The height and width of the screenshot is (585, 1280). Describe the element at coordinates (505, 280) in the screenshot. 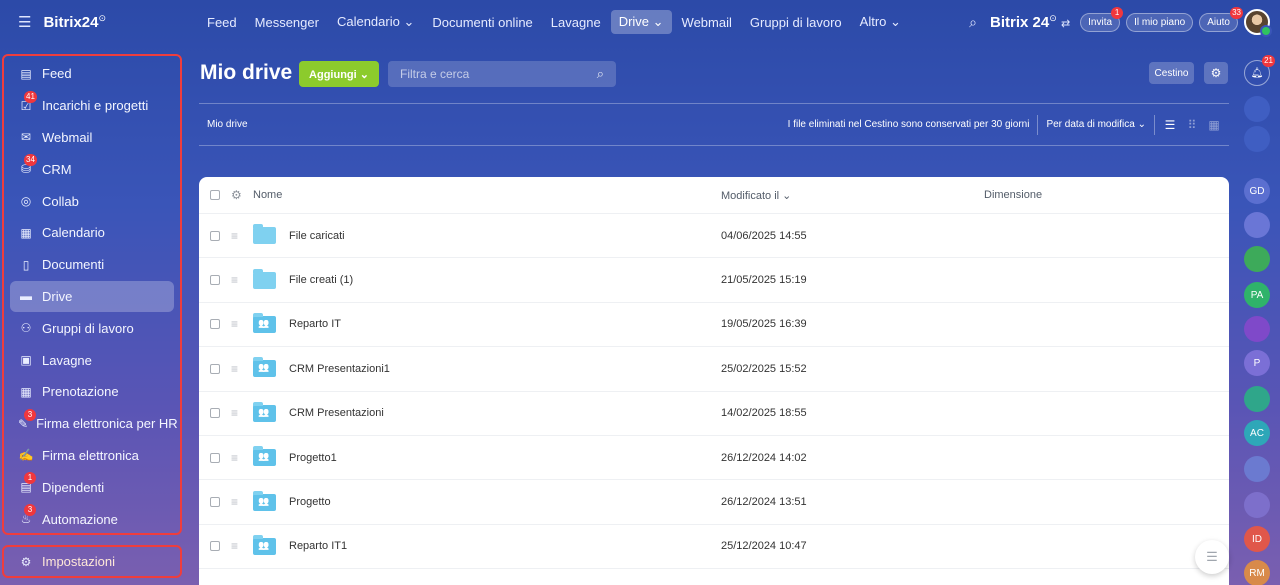

I see `file-name: File creati (1)` at that location.